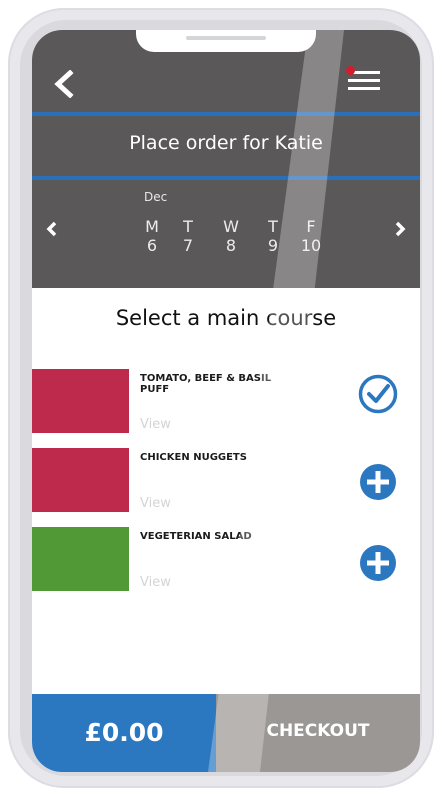 Image resolution: width=442 pixels, height=796 pixels. What do you see at coordinates (226, 481) in the screenshot?
I see `menu-item: CHICKEN NUGGETS View` at bounding box center [226, 481].